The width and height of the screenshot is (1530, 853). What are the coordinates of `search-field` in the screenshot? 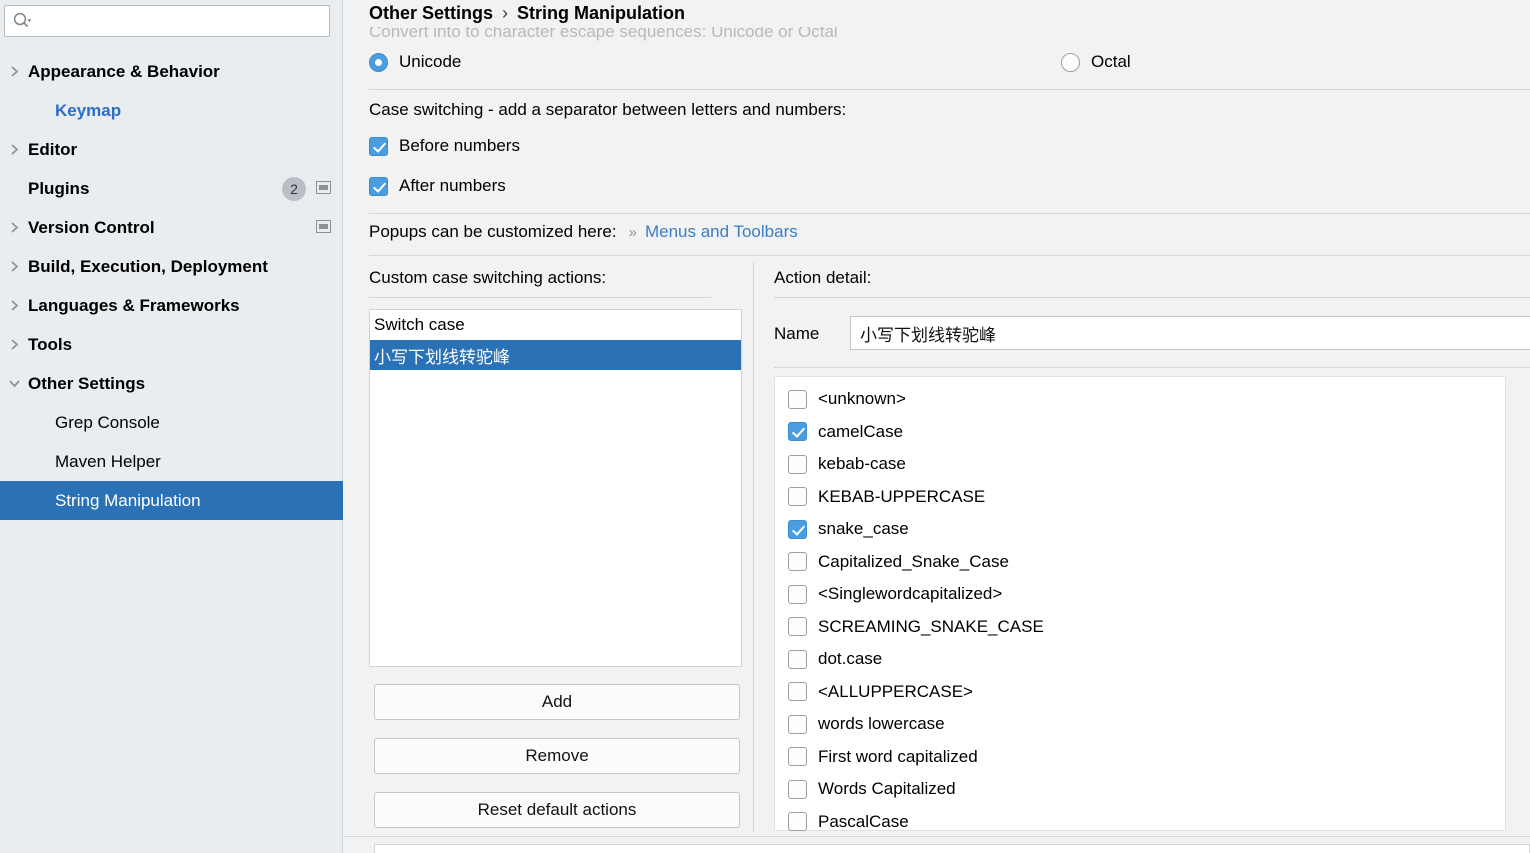 It's located at (167, 21).